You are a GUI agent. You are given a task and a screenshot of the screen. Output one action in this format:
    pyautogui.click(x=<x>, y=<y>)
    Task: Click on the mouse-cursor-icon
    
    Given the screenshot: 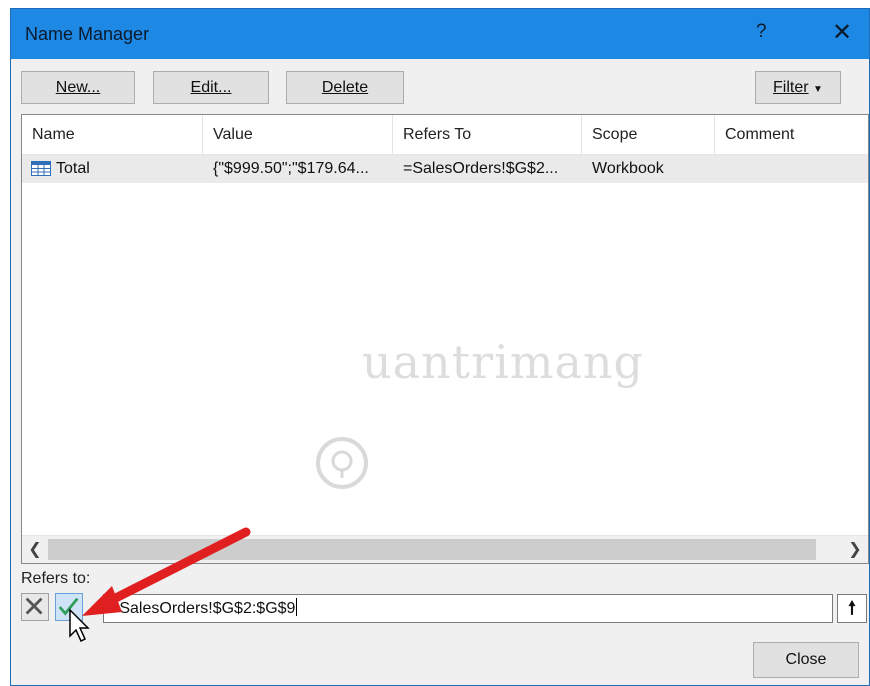 What is the action you would take?
    pyautogui.click(x=79, y=625)
    